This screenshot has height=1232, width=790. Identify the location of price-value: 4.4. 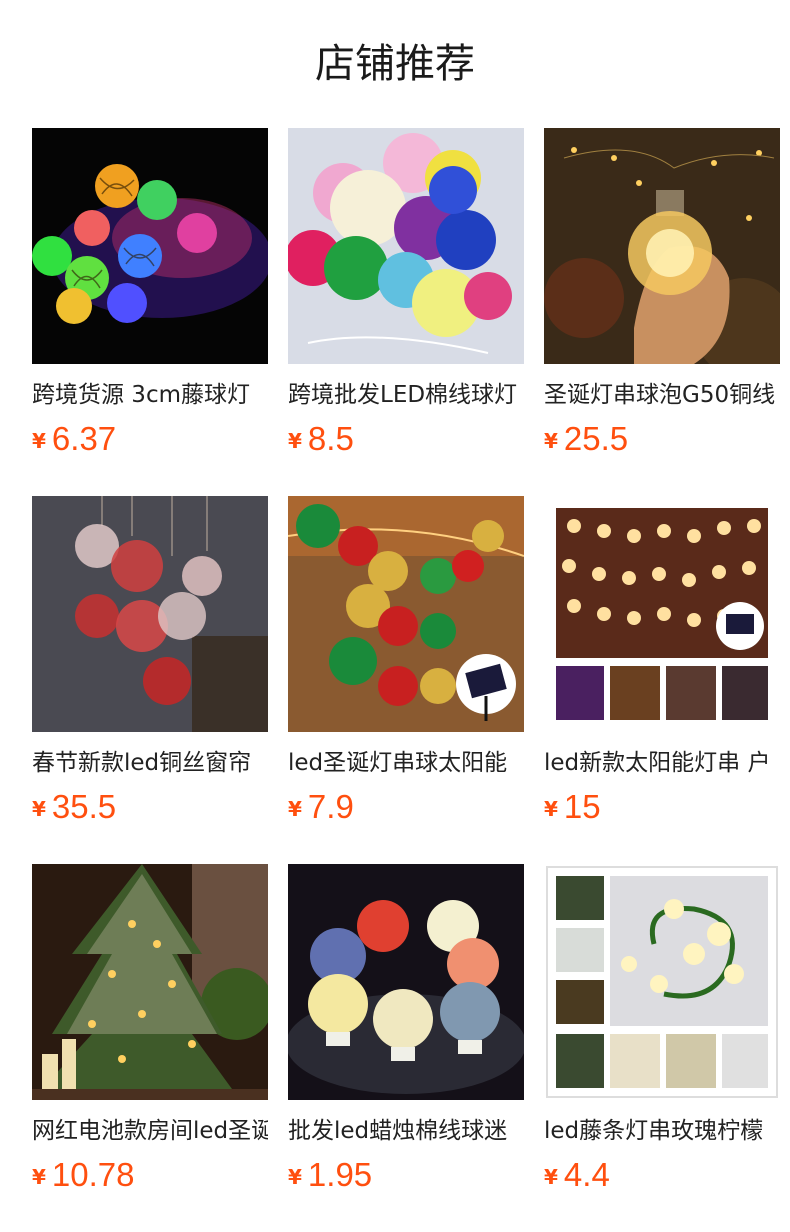
(586, 1174).